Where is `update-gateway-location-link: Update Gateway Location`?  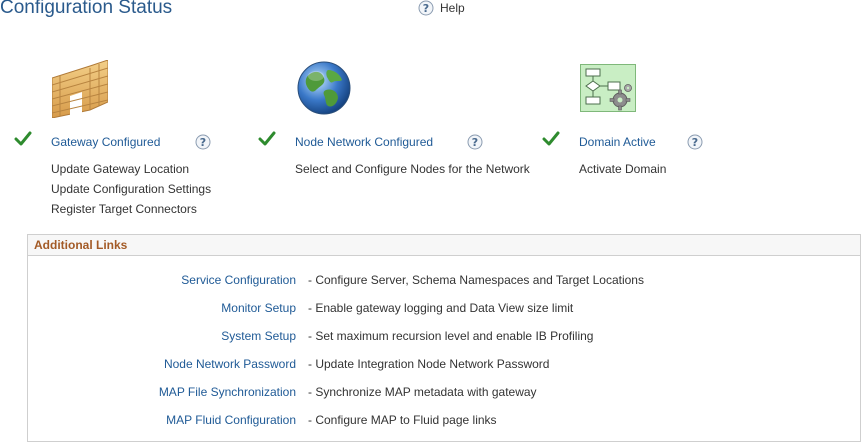 update-gateway-location-link: Update Gateway Location is located at coordinates (120, 169).